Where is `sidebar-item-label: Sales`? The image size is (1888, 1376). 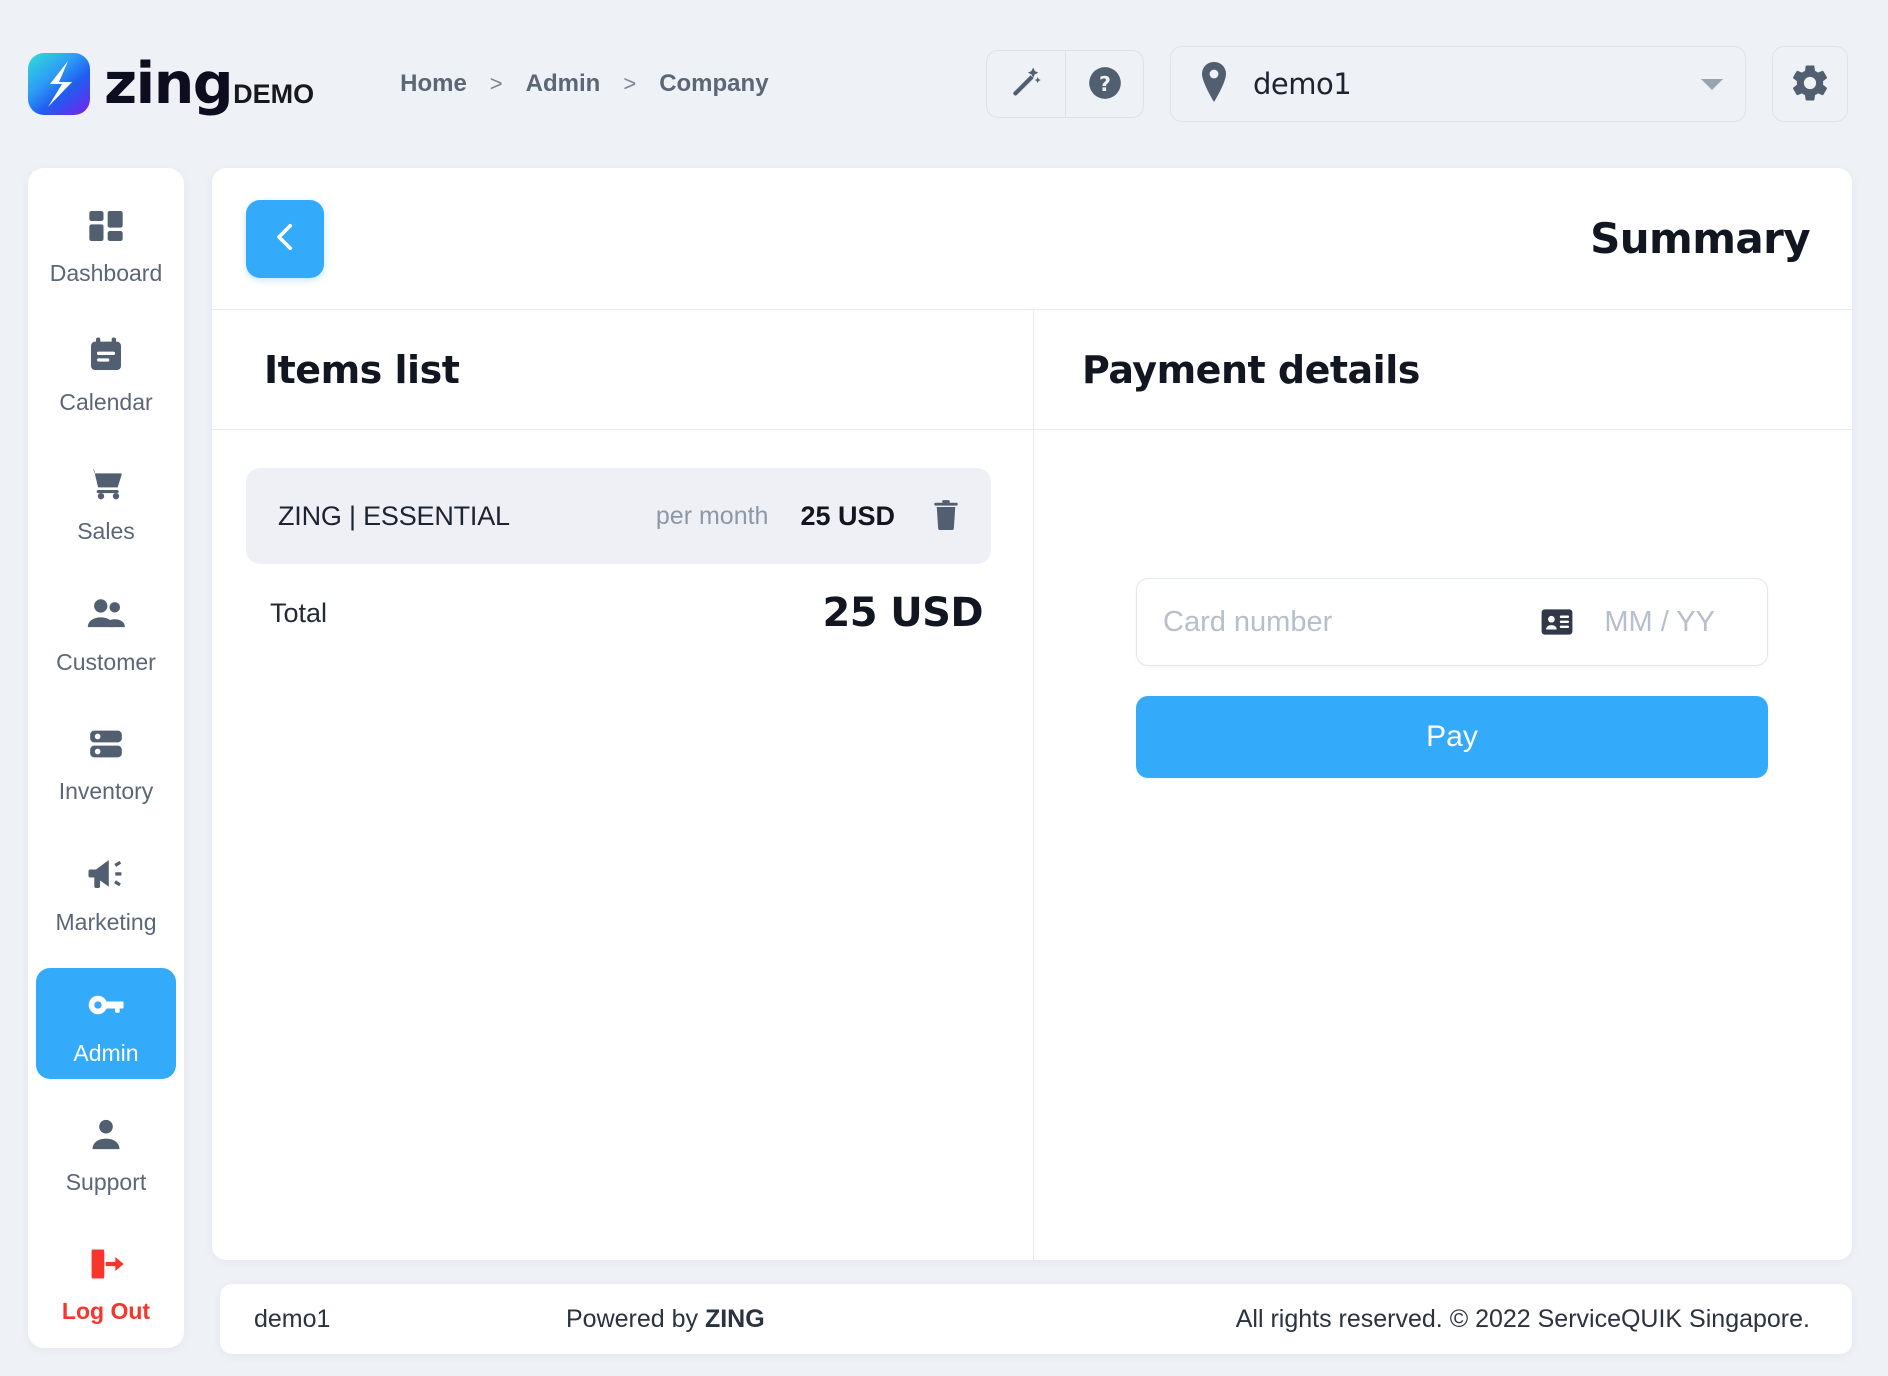
sidebar-item-label: Sales is located at coordinates (106, 531).